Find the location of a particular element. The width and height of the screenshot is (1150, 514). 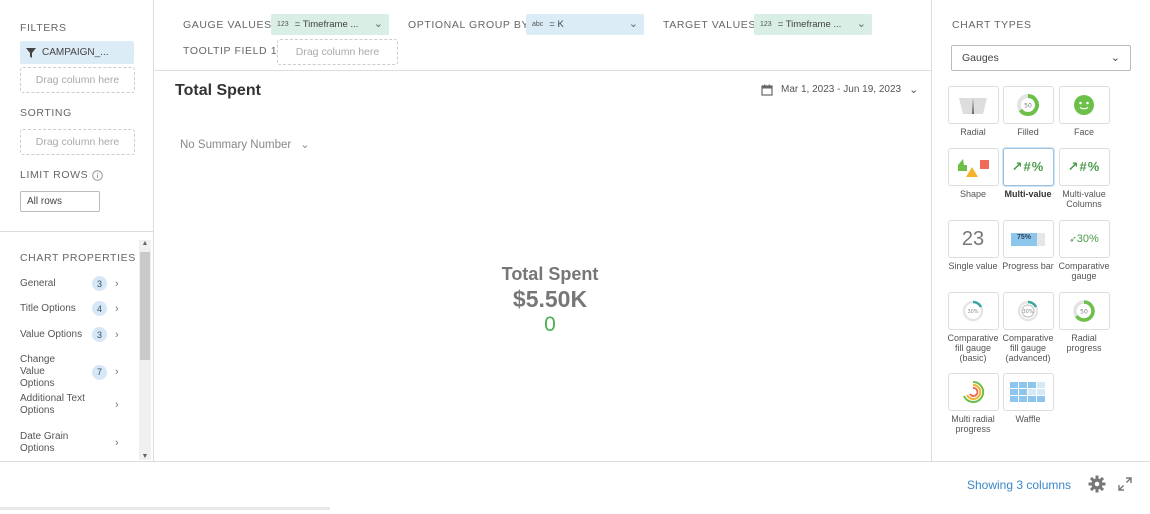

prop-additional-text-options: Additional Text Options › is located at coordinates (72, 405).